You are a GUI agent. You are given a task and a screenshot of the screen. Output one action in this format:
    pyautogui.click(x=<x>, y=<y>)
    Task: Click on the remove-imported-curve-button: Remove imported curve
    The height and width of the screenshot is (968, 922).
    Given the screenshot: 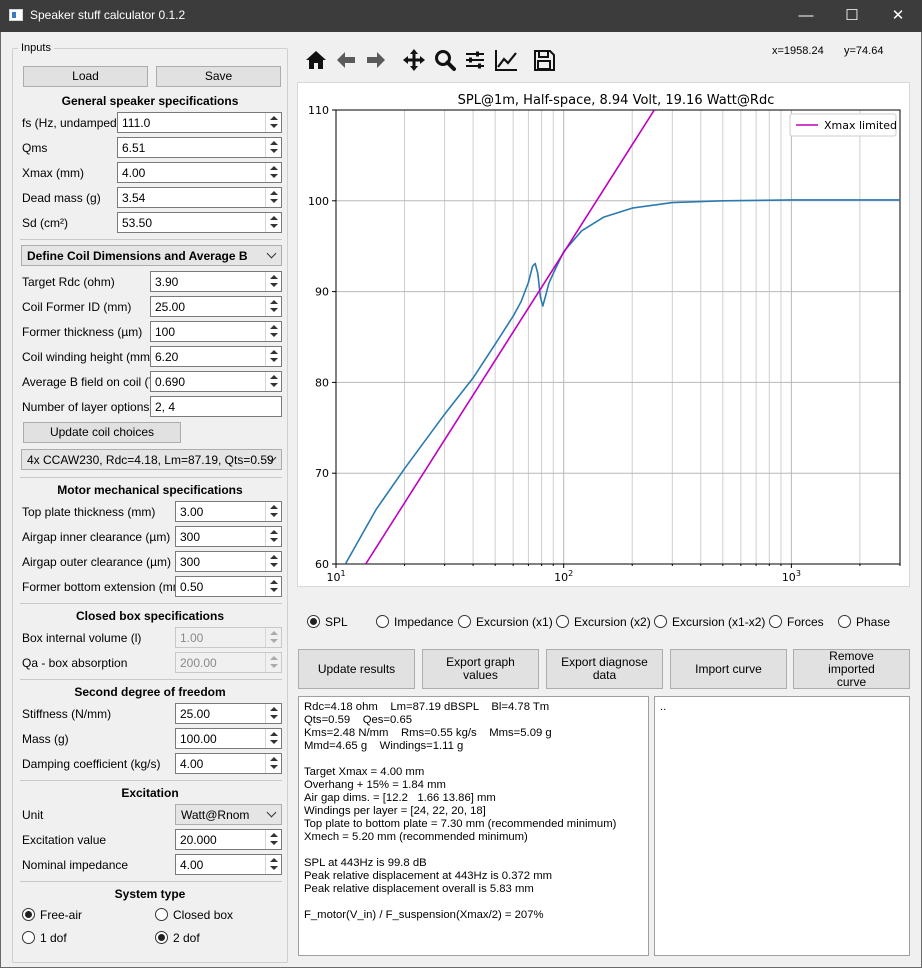 What is the action you would take?
    pyautogui.click(x=851, y=669)
    